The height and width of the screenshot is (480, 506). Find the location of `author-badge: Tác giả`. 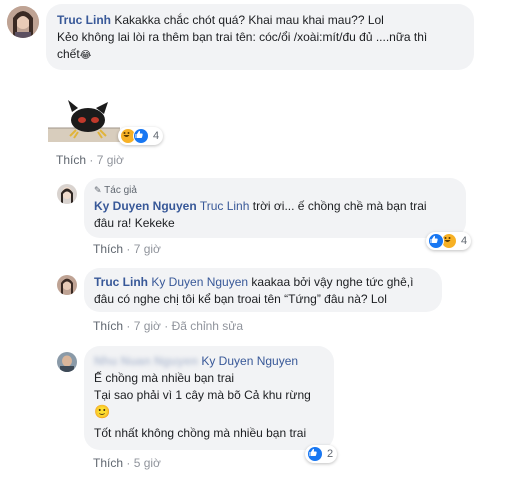

author-badge: Tác giả is located at coordinates (120, 190).